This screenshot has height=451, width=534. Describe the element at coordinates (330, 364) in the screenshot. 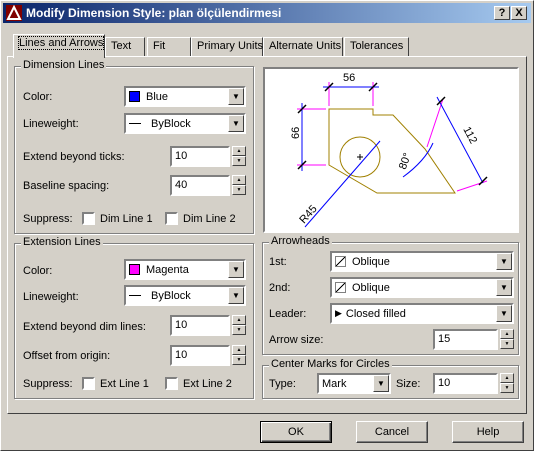

I see `group-title: Center Marks for Circles` at that location.